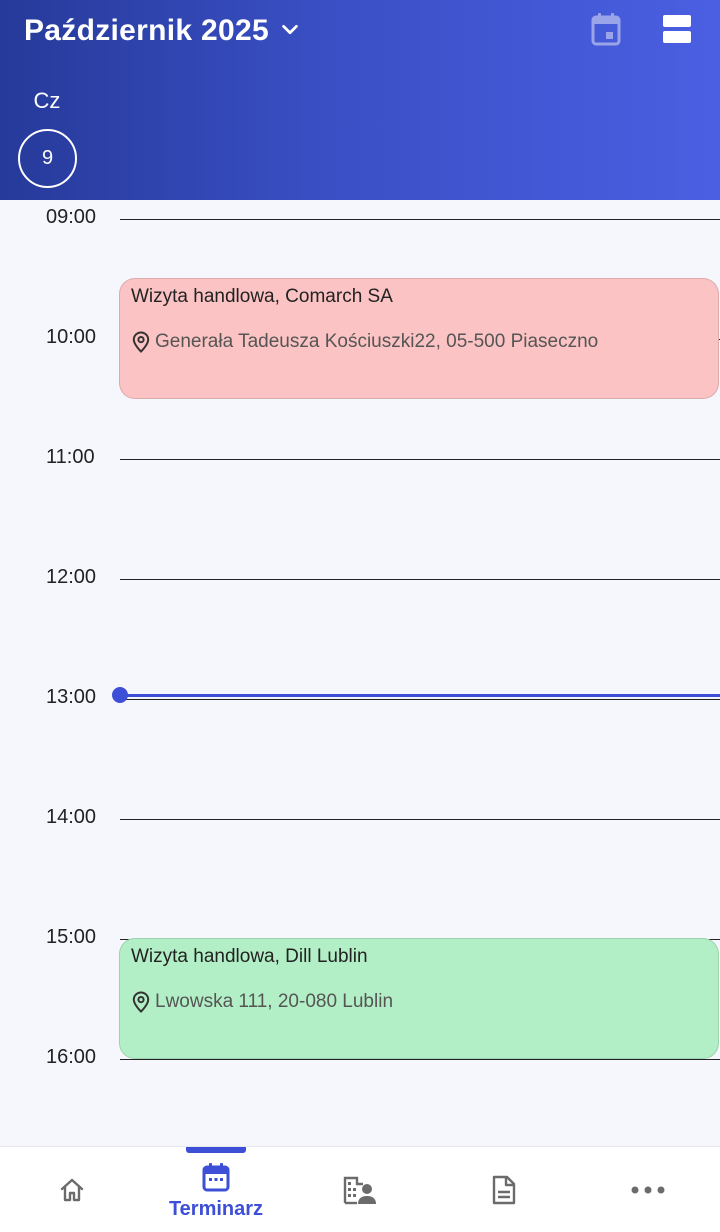  What do you see at coordinates (249, 956) in the screenshot?
I see `event-title: Wizyta handlowa, Dill Lublin` at bounding box center [249, 956].